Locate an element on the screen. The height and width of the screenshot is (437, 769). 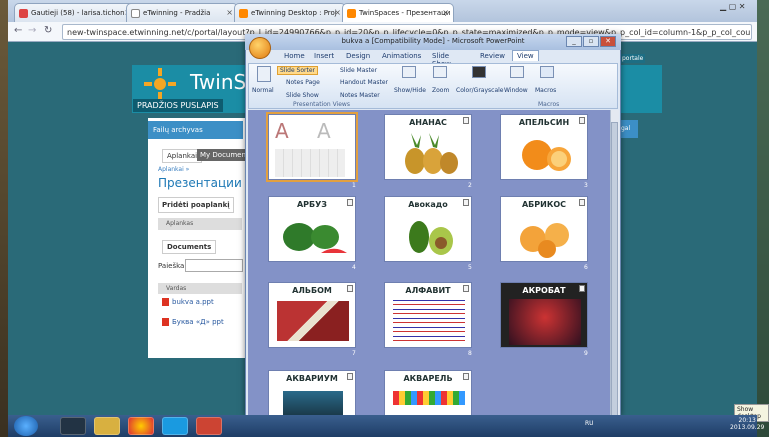
slide-thumbnail: АКВАРЕЛЬ is located at coordinates (428, 393).